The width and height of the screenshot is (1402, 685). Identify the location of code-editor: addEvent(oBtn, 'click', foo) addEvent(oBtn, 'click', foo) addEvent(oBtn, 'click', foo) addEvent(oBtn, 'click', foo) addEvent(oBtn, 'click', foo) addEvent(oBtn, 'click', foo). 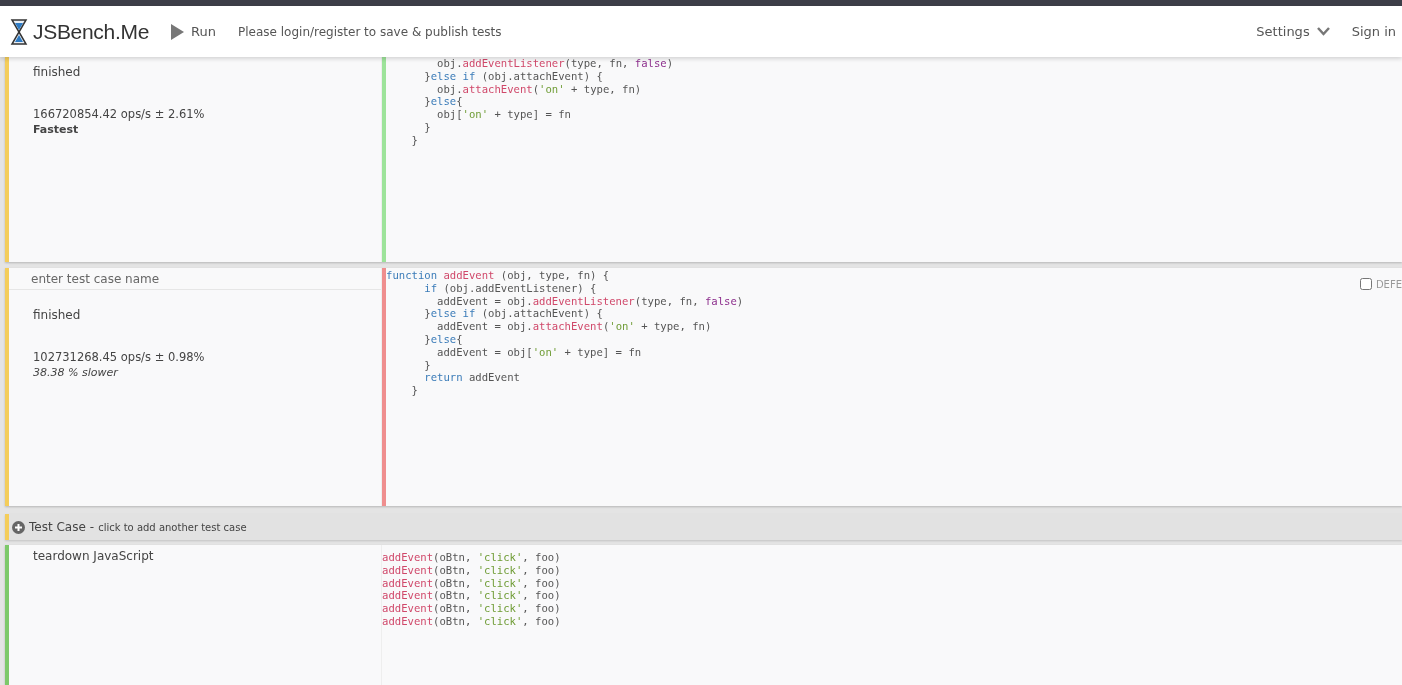
(892, 615).